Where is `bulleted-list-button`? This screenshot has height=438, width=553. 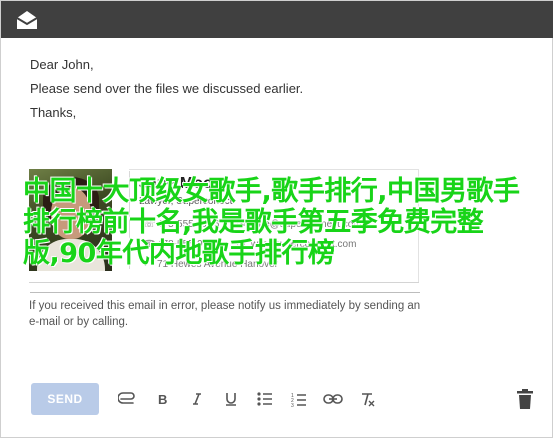
bulleted-list-button is located at coordinates (265, 399).